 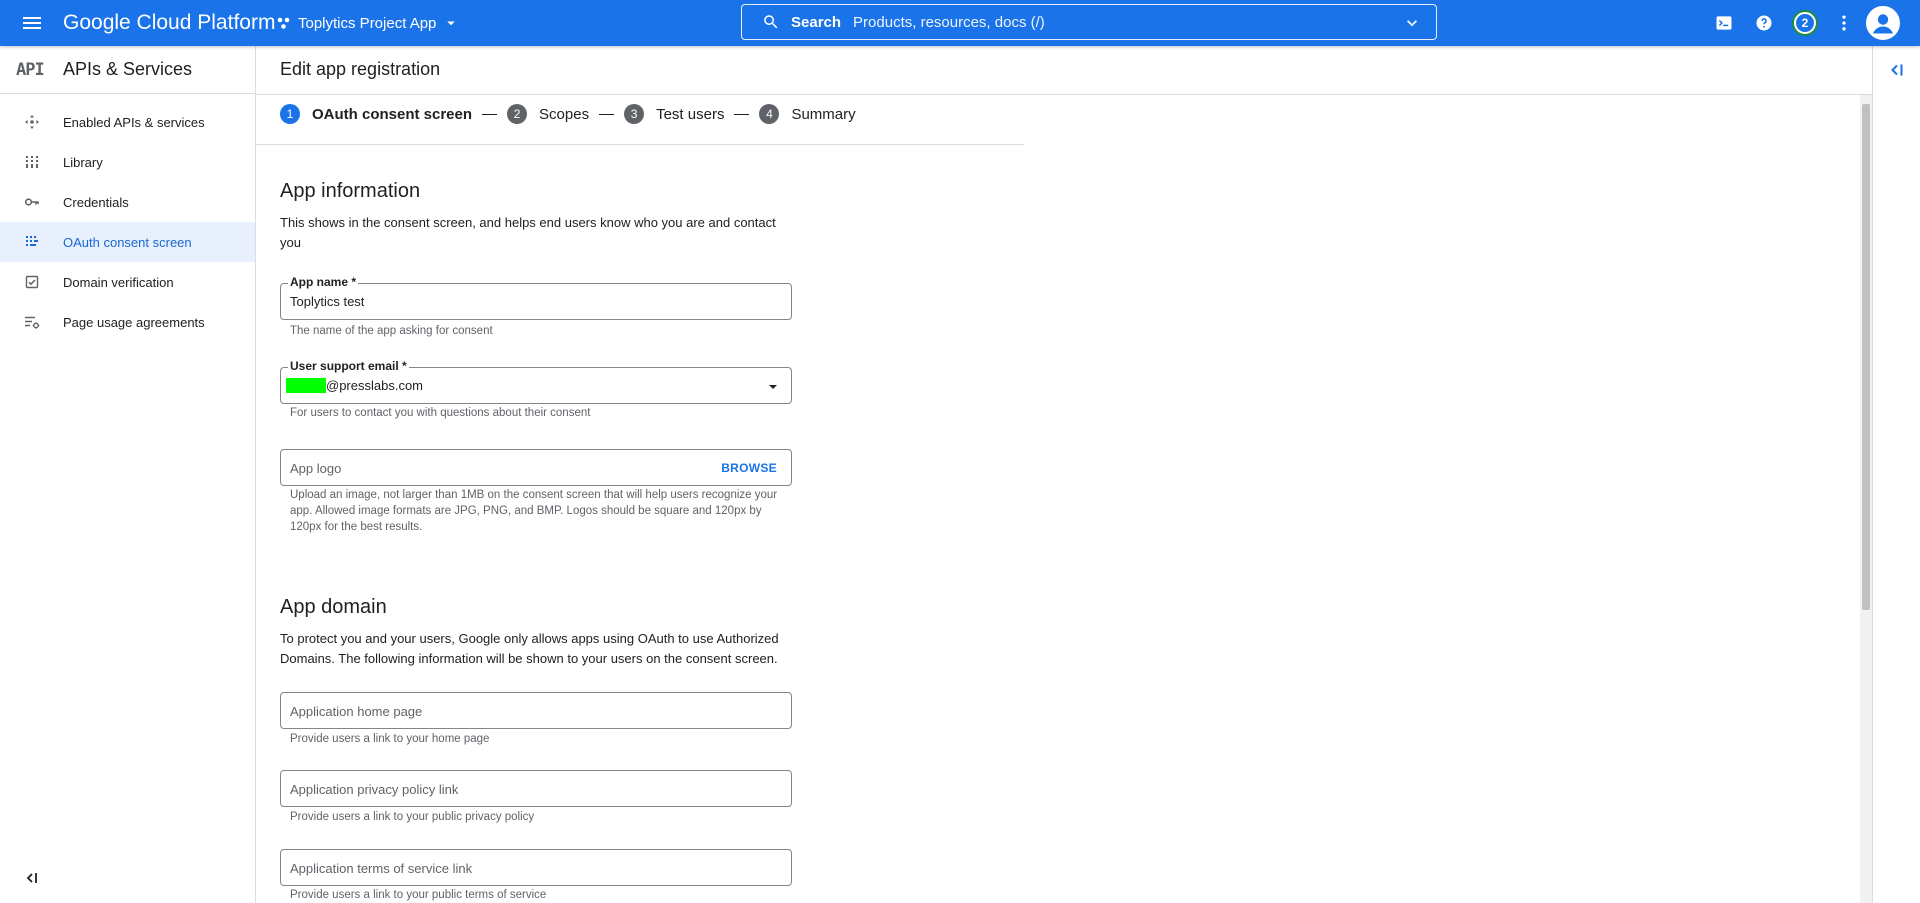 What do you see at coordinates (284, 23) in the screenshot?
I see `project-icon` at bounding box center [284, 23].